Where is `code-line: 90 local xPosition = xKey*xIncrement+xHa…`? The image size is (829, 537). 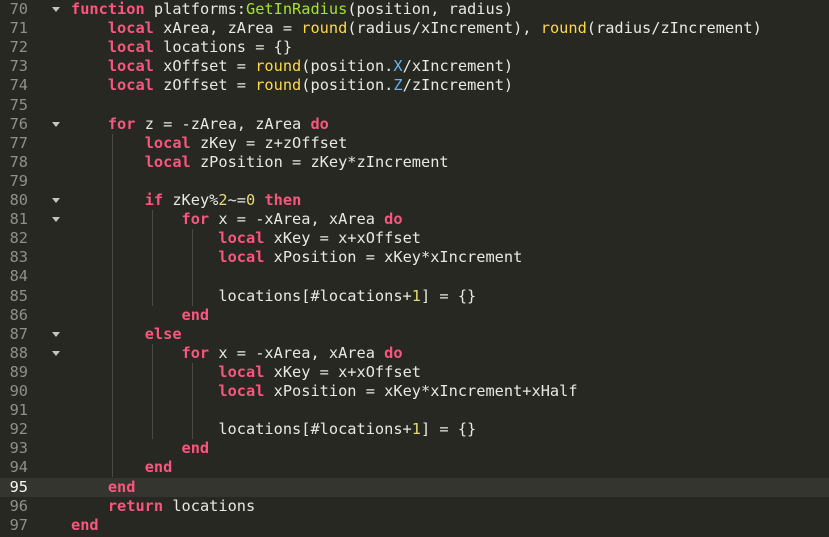 code-line: 90 local xPosition = xKey*xIncrement+xHa… is located at coordinates (414, 391).